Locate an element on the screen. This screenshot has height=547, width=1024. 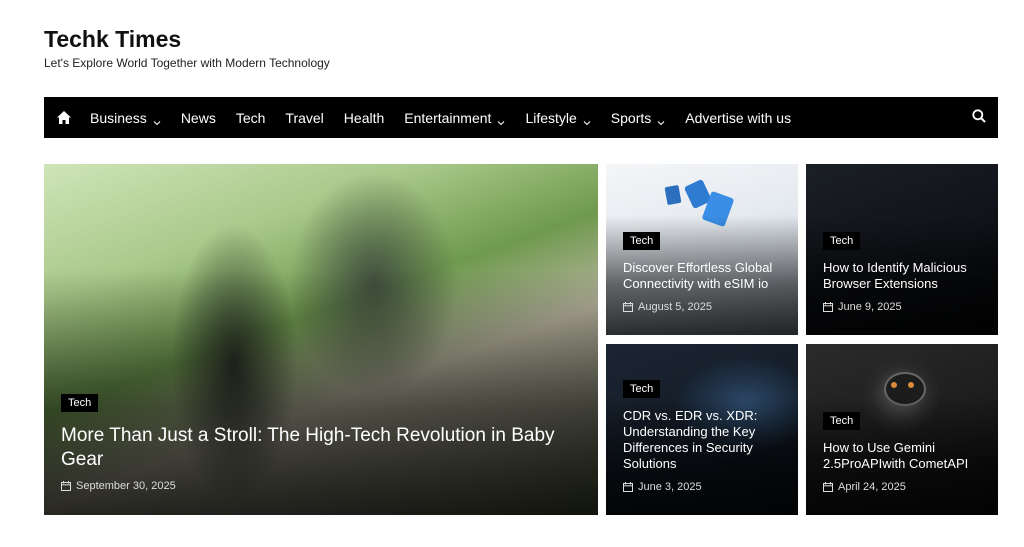
post-date: April 24, 2025 is located at coordinates (864, 487).